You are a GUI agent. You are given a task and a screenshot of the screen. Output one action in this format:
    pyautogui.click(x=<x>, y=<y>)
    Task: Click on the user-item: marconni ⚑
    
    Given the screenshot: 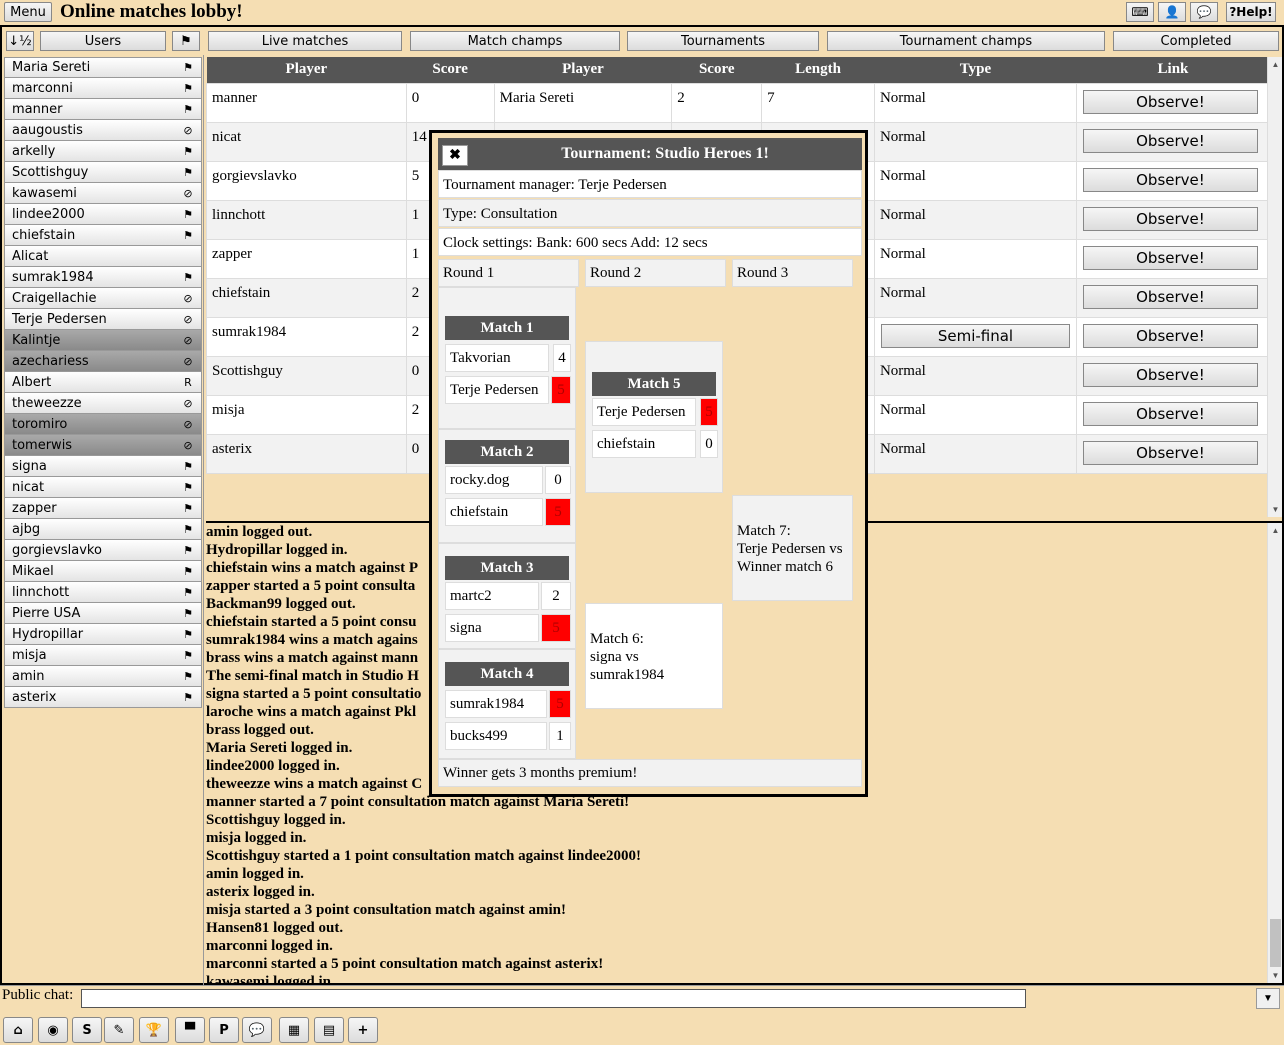 What is the action you would take?
    pyautogui.click(x=103, y=88)
    